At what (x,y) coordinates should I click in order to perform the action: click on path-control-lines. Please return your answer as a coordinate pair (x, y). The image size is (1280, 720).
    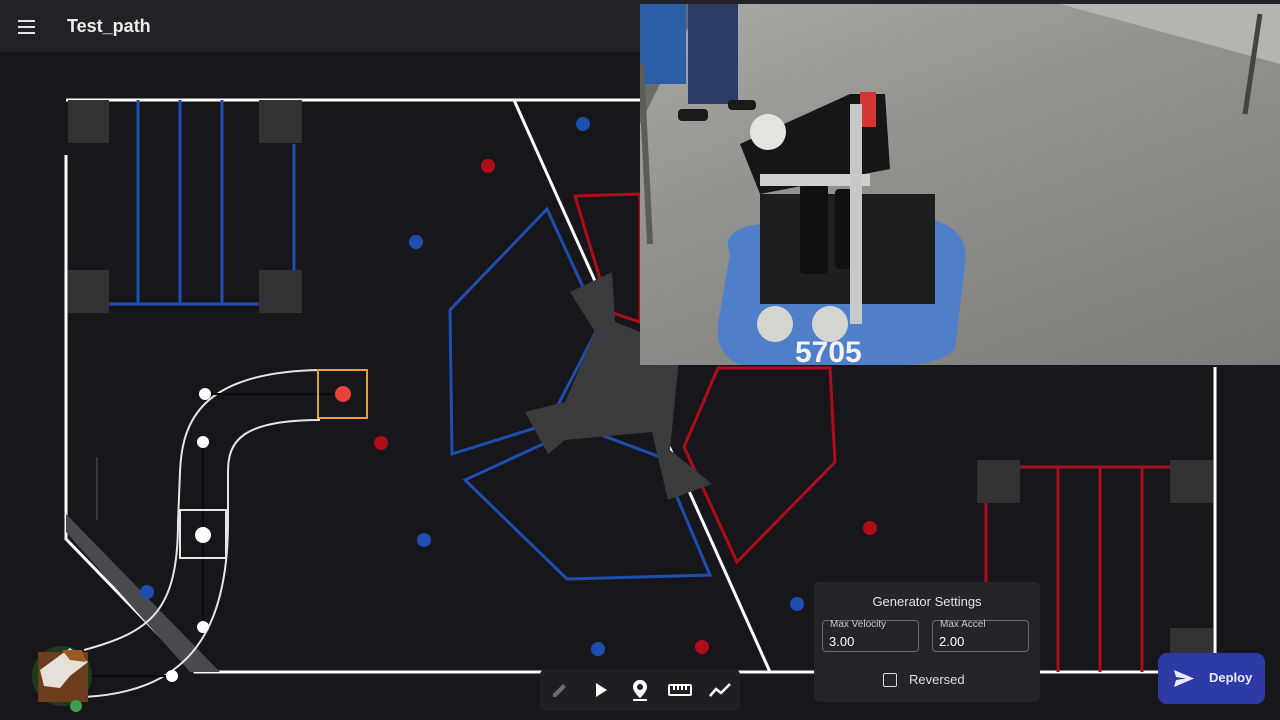
    Looking at the image, I should click on (211, 535).